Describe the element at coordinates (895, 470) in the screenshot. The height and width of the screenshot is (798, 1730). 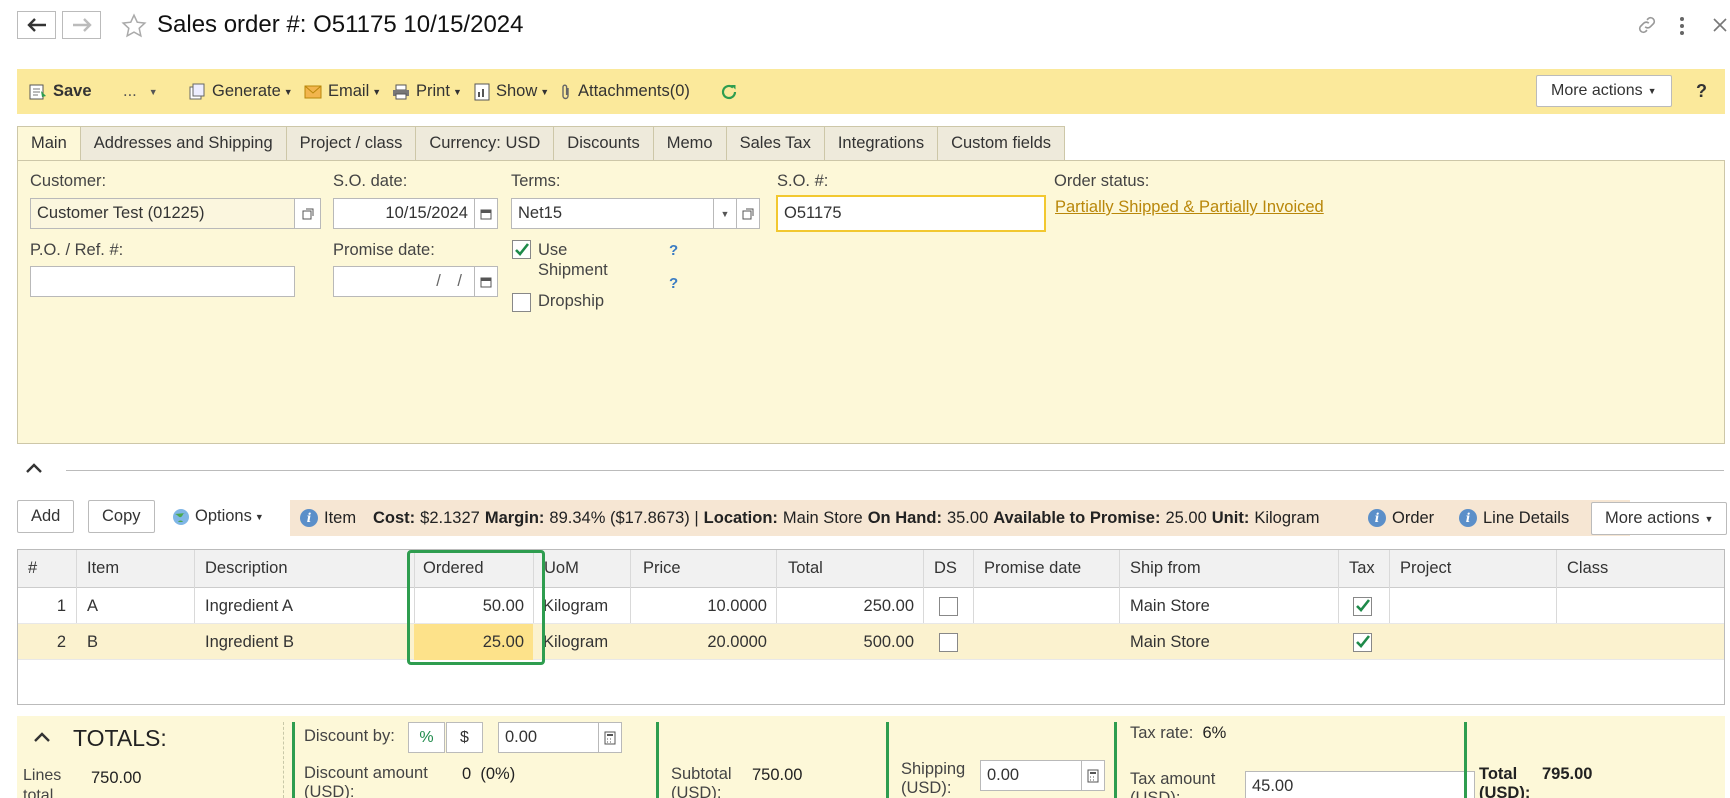
I see `section-divider` at that location.